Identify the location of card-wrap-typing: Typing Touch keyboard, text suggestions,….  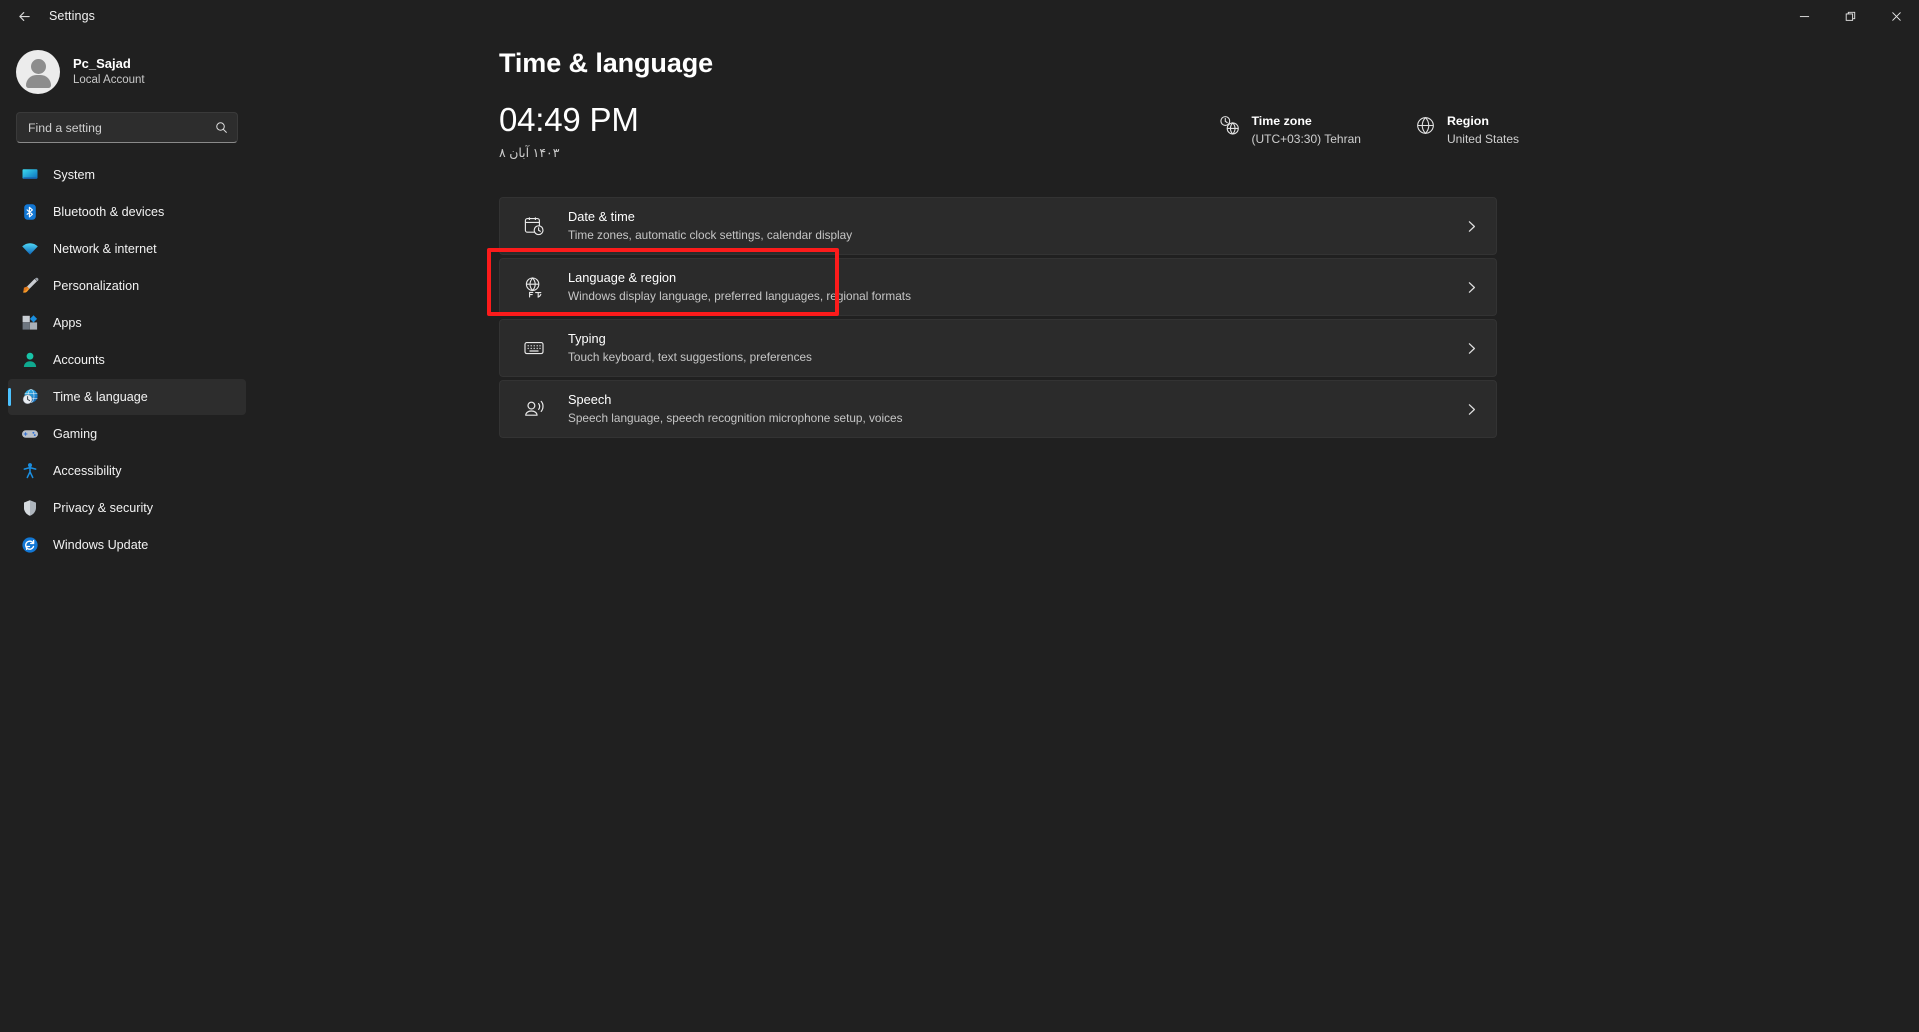
(1029, 348).